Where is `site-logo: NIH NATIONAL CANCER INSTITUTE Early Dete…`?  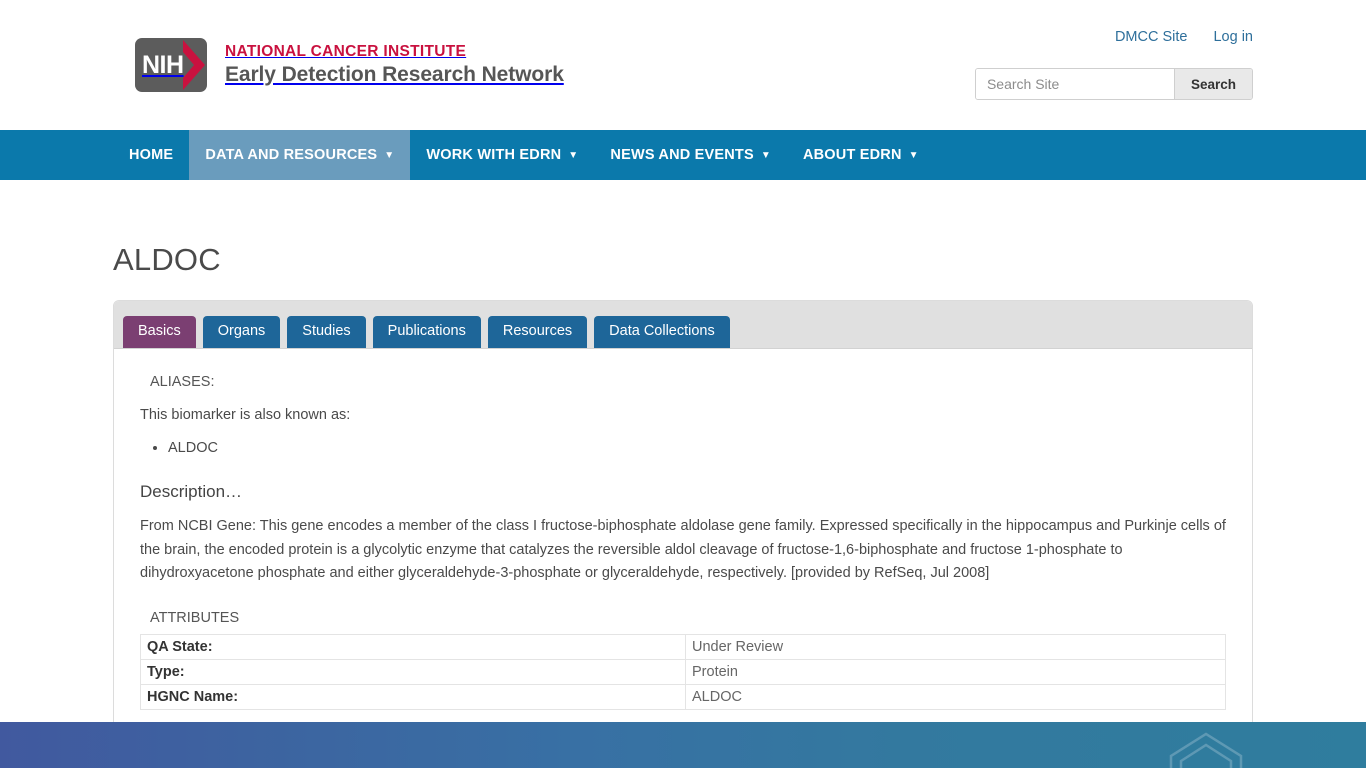 site-logo: NIH NATIONAL CANCER INSTITUTE Early Dete… is located at coordinates (349, 65).